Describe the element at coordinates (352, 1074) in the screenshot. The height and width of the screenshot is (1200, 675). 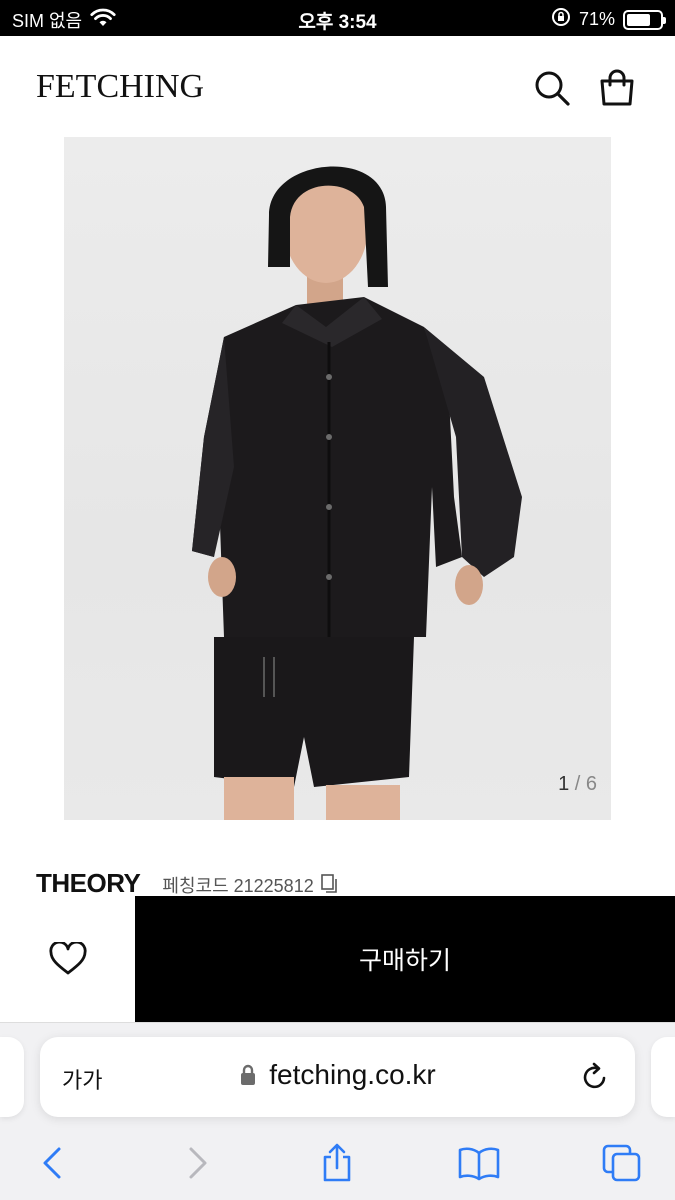
I see `url-text: fetching.co.kr` at that location.